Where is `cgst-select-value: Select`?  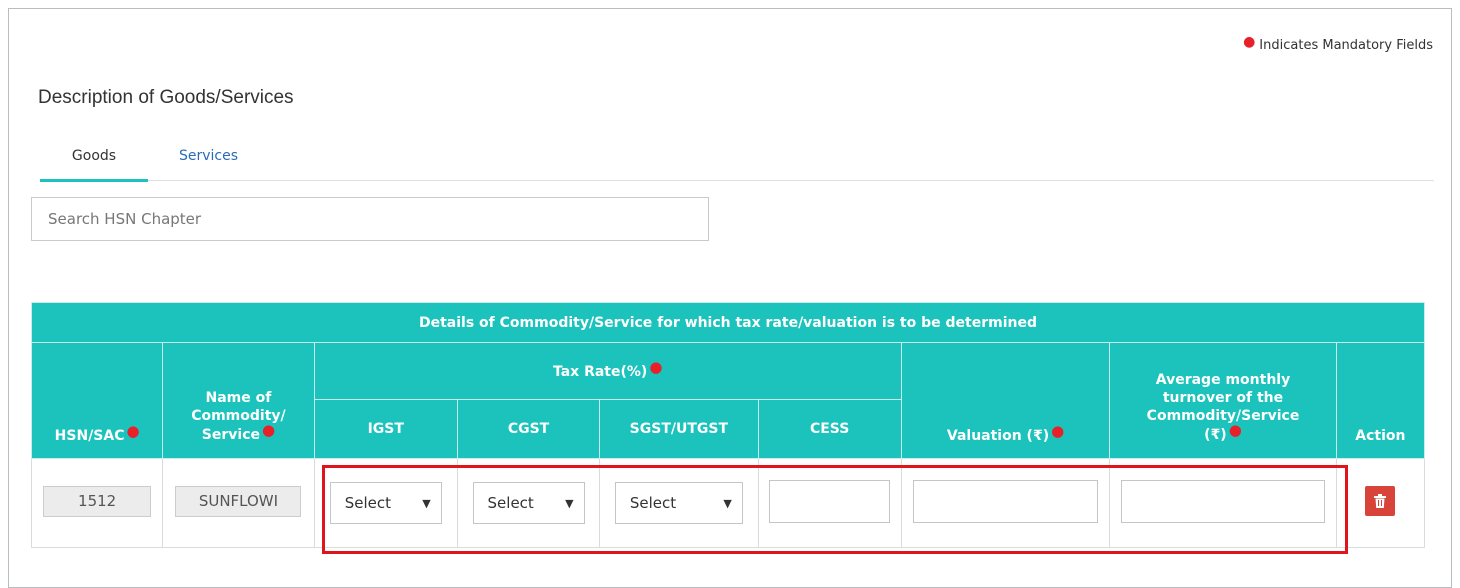
cgst-select-value: Select is located at coordinates (510, 503).